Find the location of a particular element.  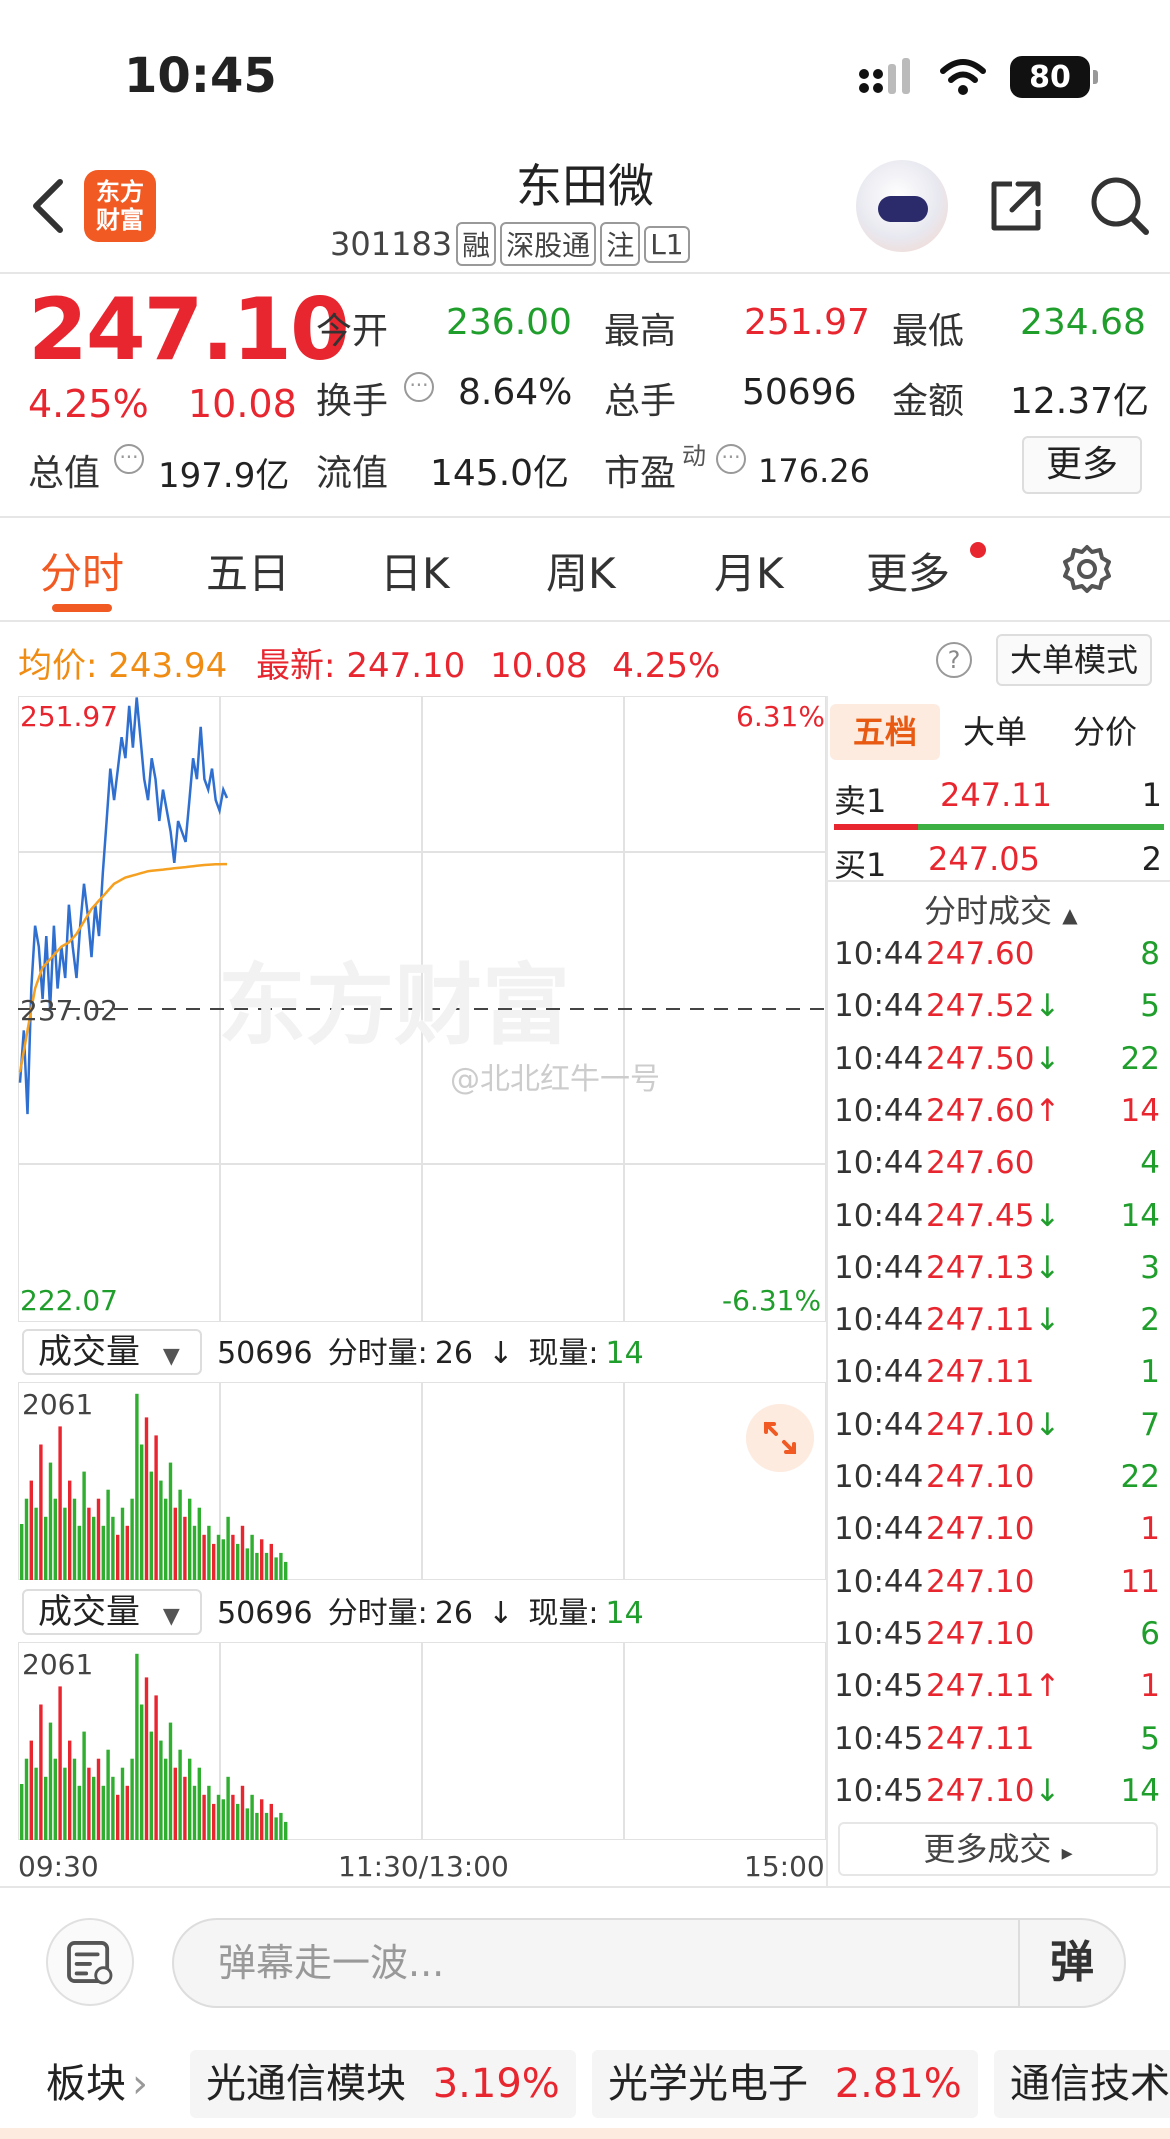

share-icon is located at coordinates (1016, 206).